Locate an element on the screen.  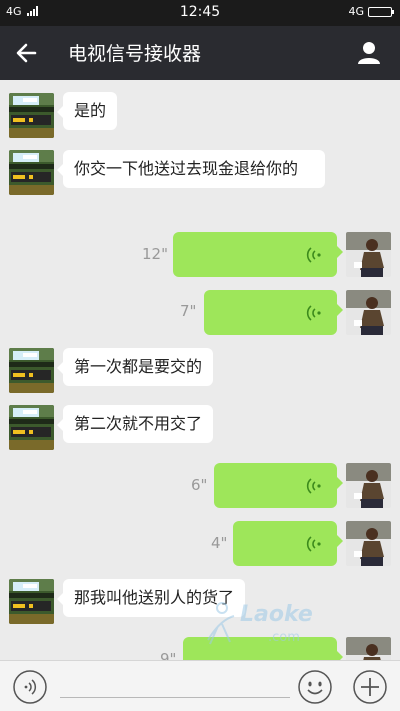
battery-icon is located at coordinates (381, 11).